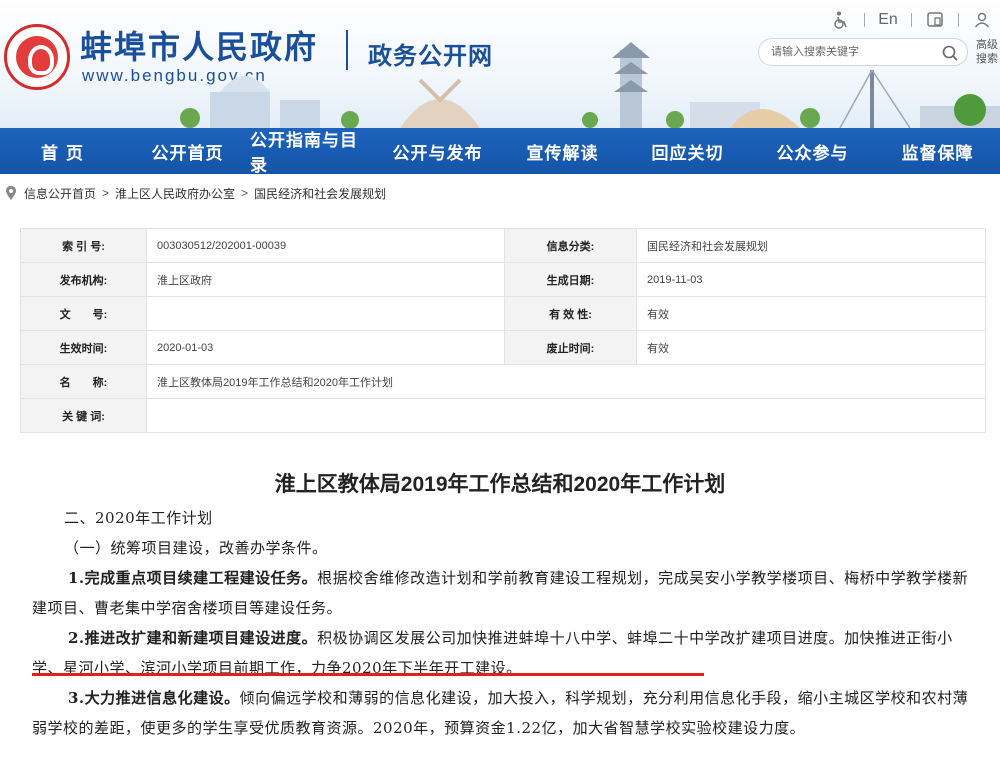 This screenshot has width=1000, height=773. I want to click on document-number-value, so click(325, 313).